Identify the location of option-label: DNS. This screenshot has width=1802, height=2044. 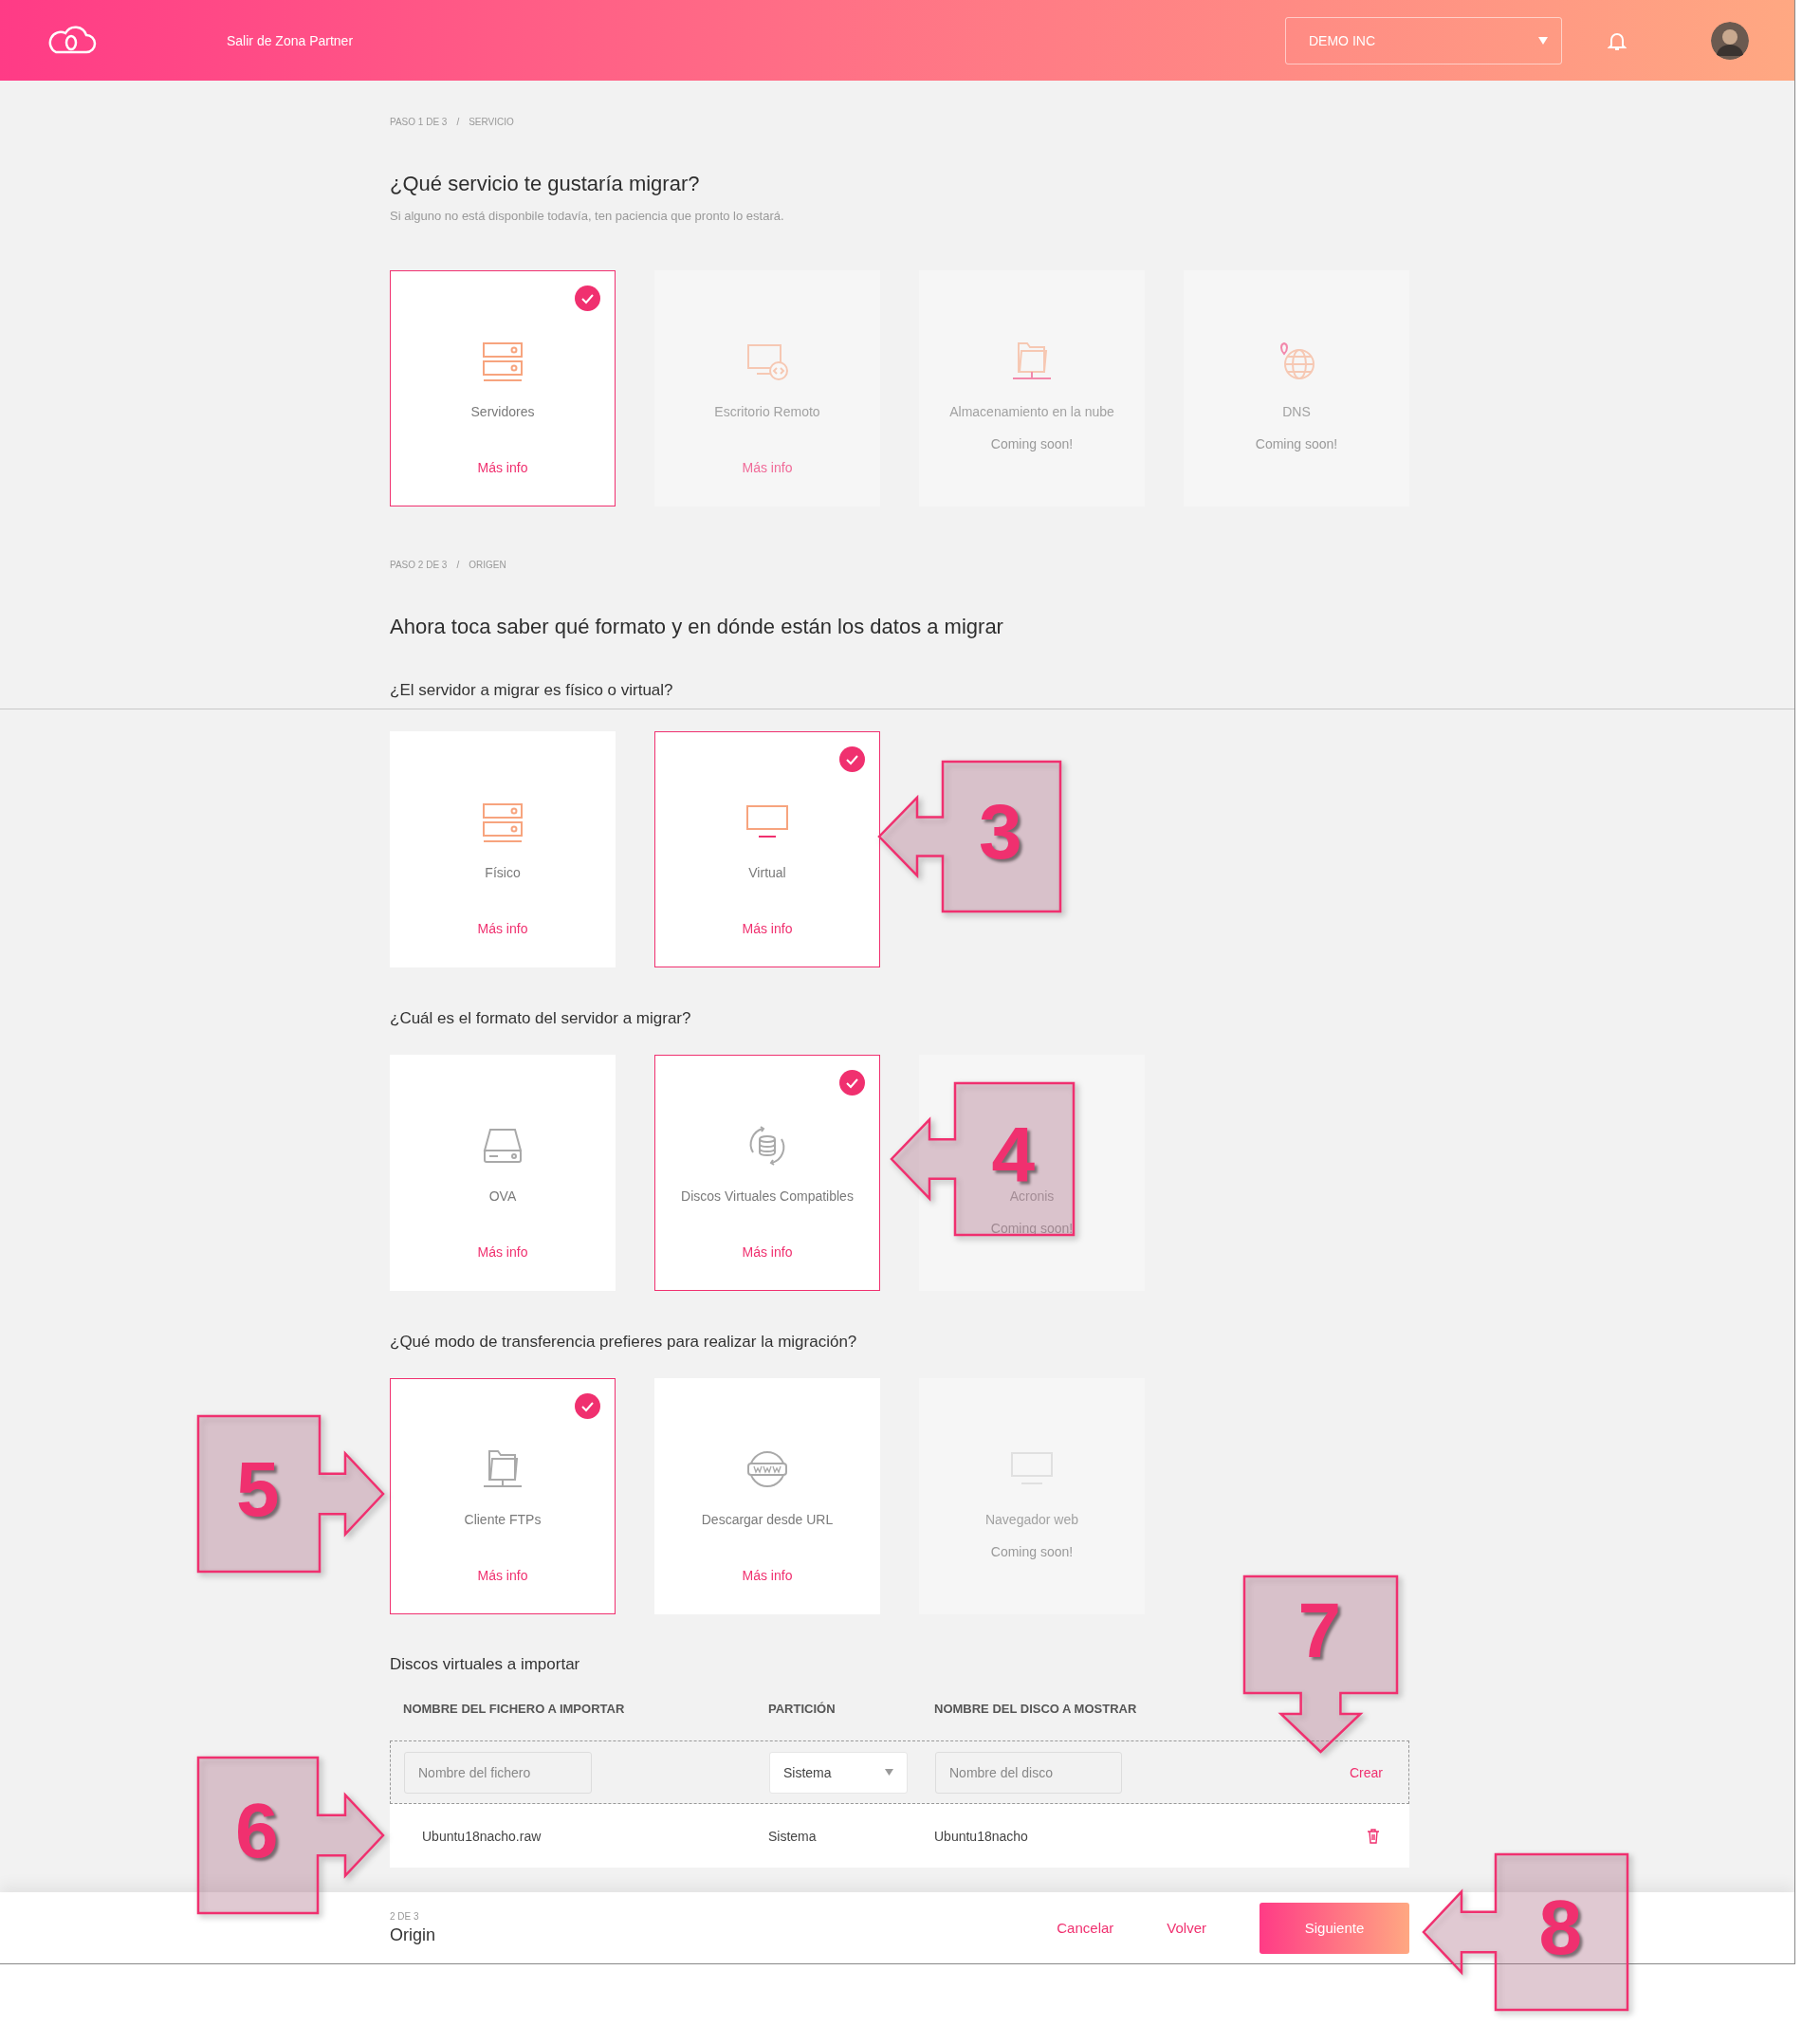
(1296, 412).